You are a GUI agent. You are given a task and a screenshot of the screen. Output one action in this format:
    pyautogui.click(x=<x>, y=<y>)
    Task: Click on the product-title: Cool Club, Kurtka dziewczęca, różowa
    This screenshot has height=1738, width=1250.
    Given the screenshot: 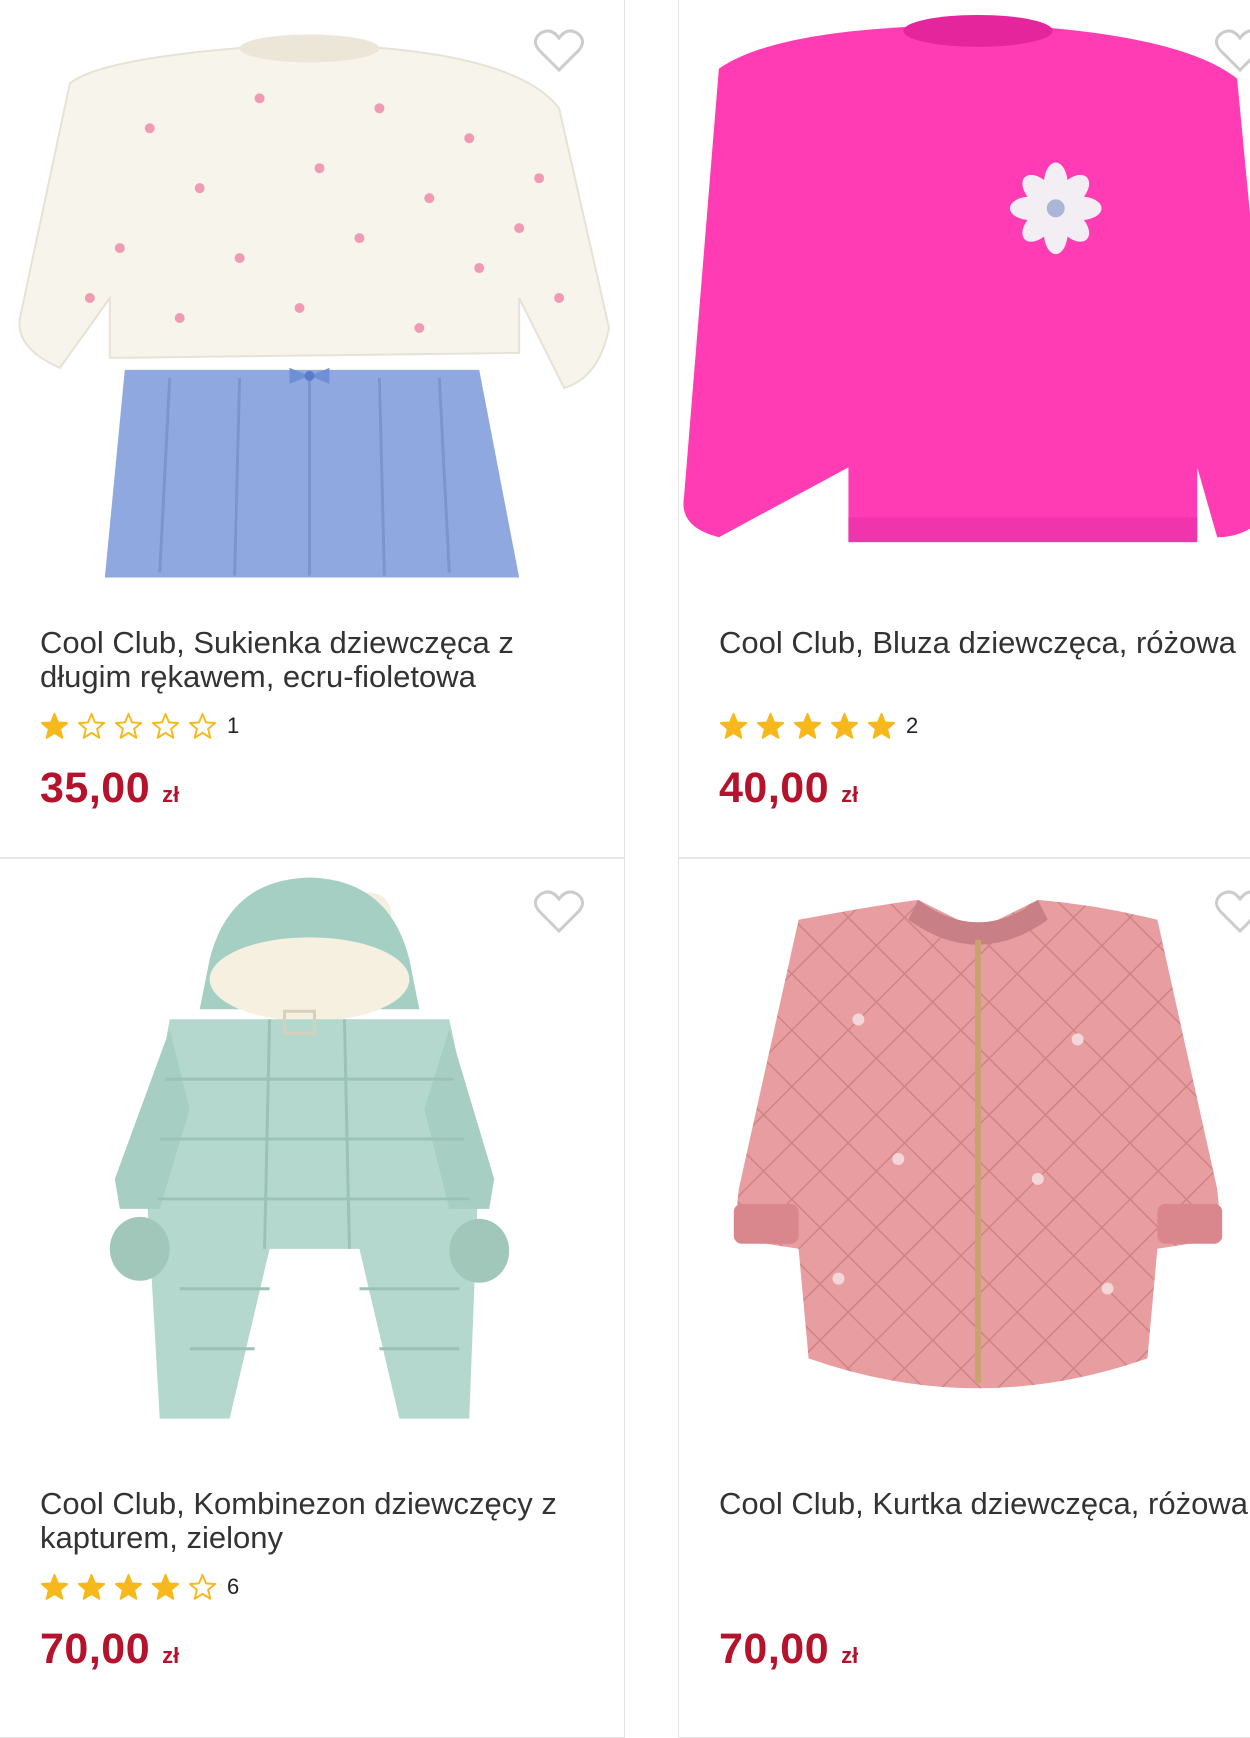 What is the action you would take?
    pyautogui.click(x=984, y=1504)
    